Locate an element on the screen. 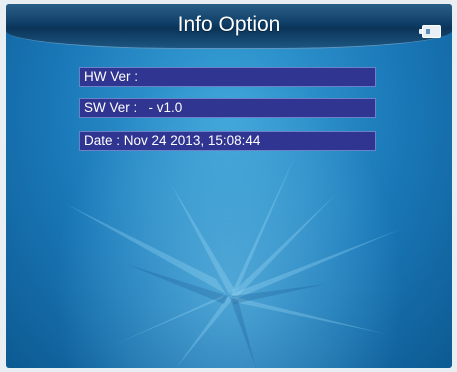  build-date-row: Date : Nov 24 2013, 15:08:44 is located at coordinates (227, 141).